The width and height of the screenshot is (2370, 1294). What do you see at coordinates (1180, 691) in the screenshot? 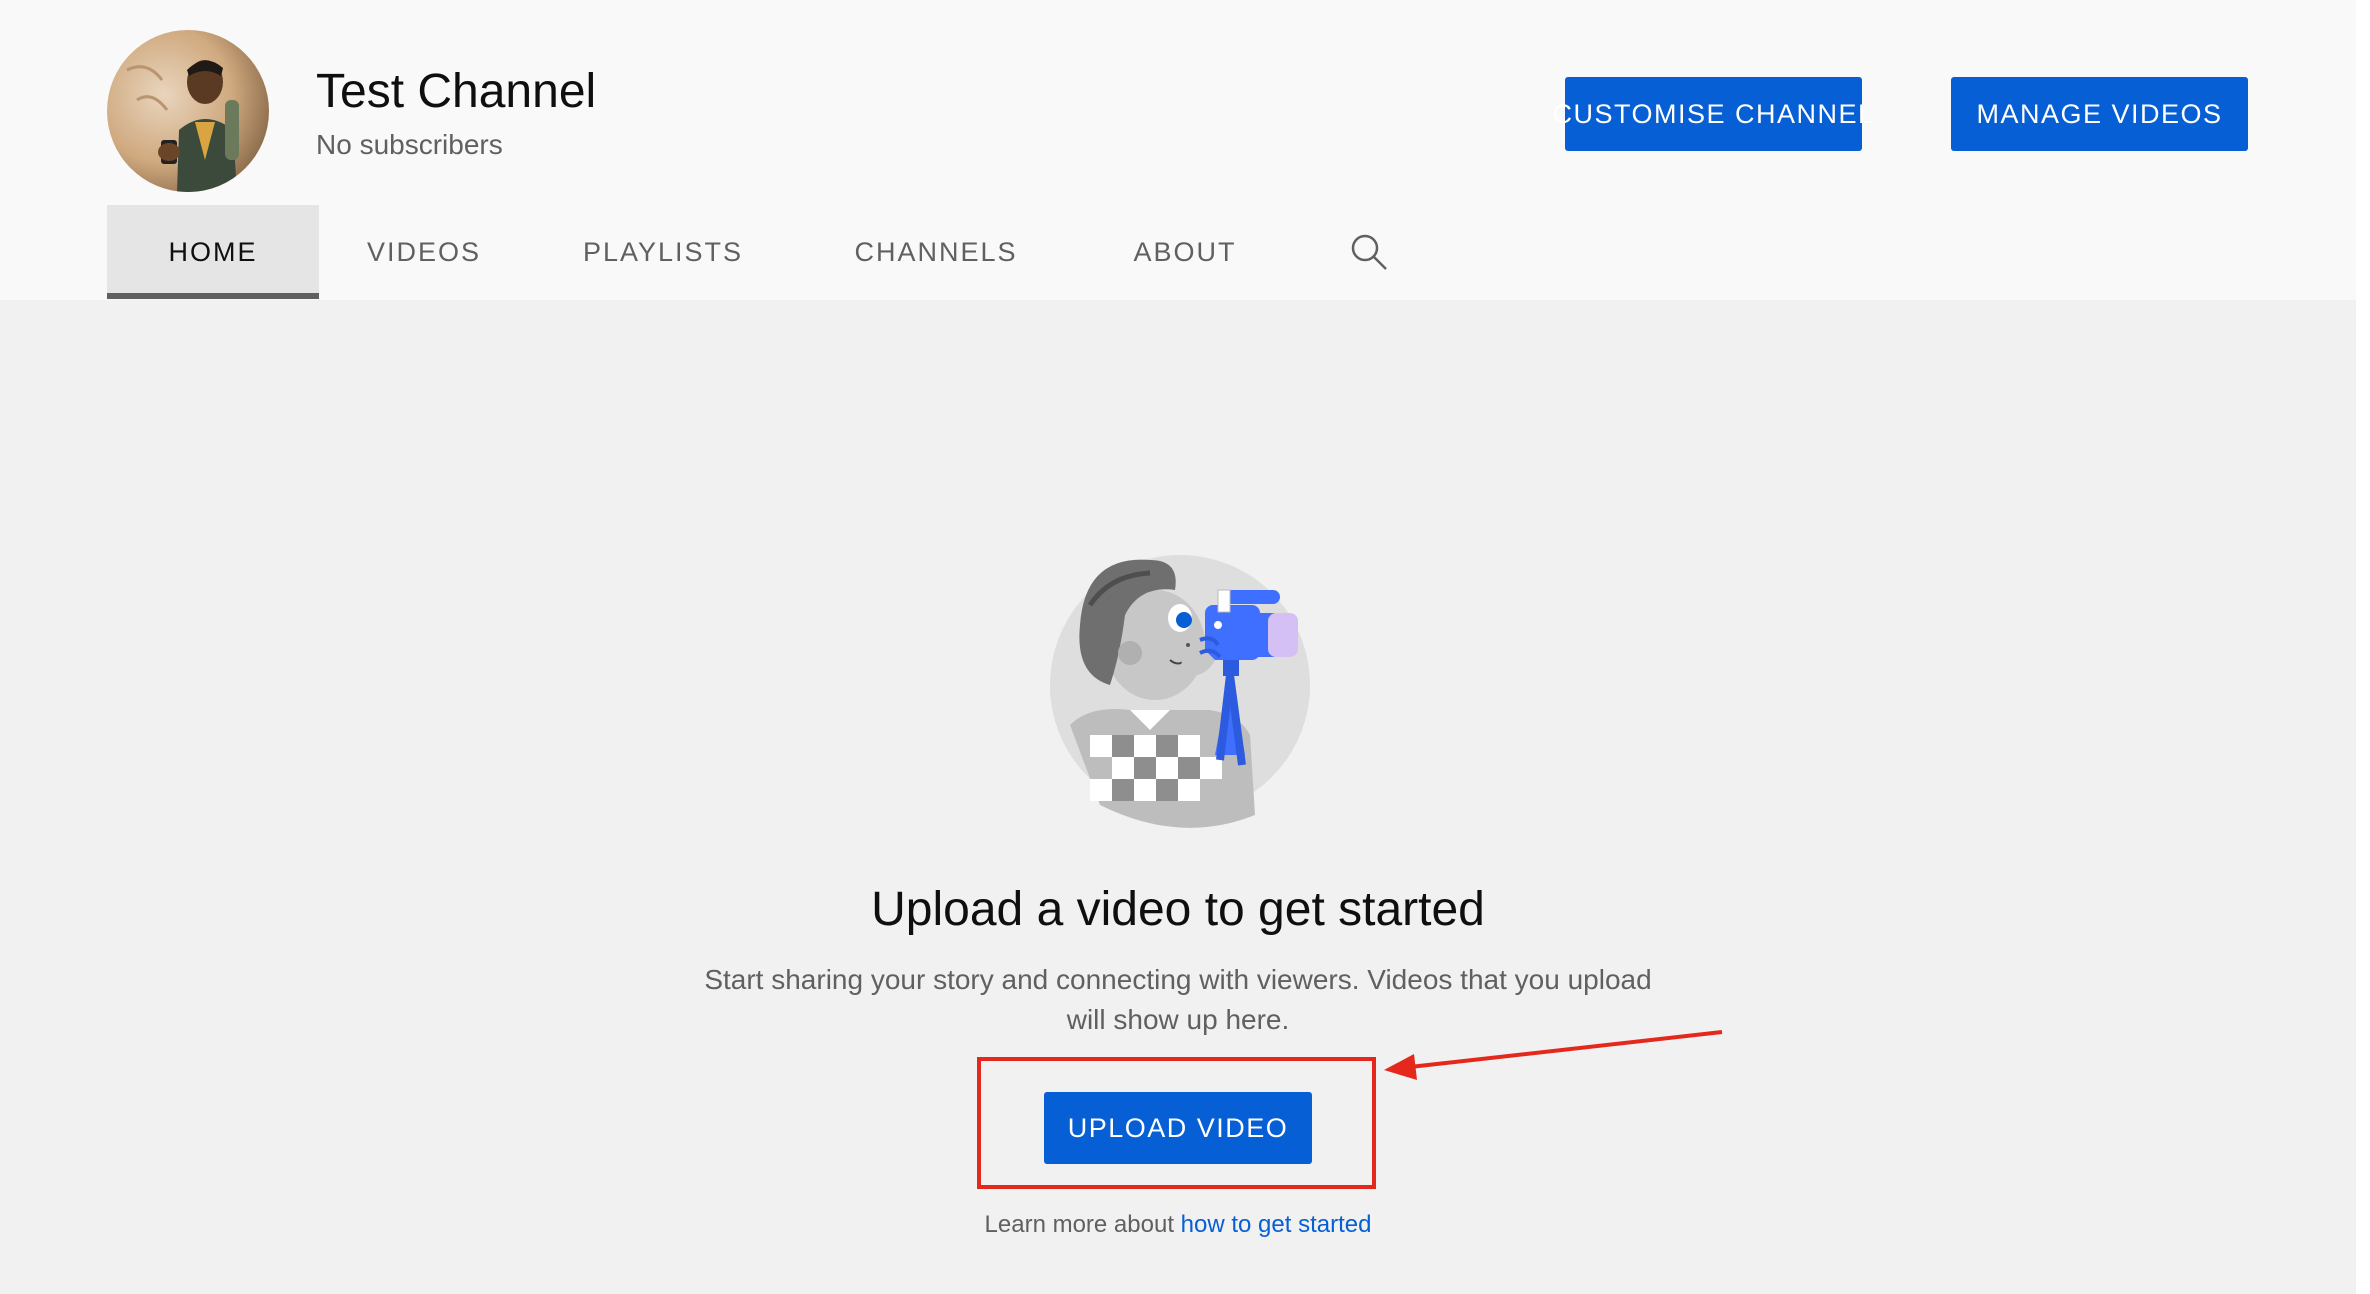
I see `camera-operator-illustration` at bounding box center [1180, 691].